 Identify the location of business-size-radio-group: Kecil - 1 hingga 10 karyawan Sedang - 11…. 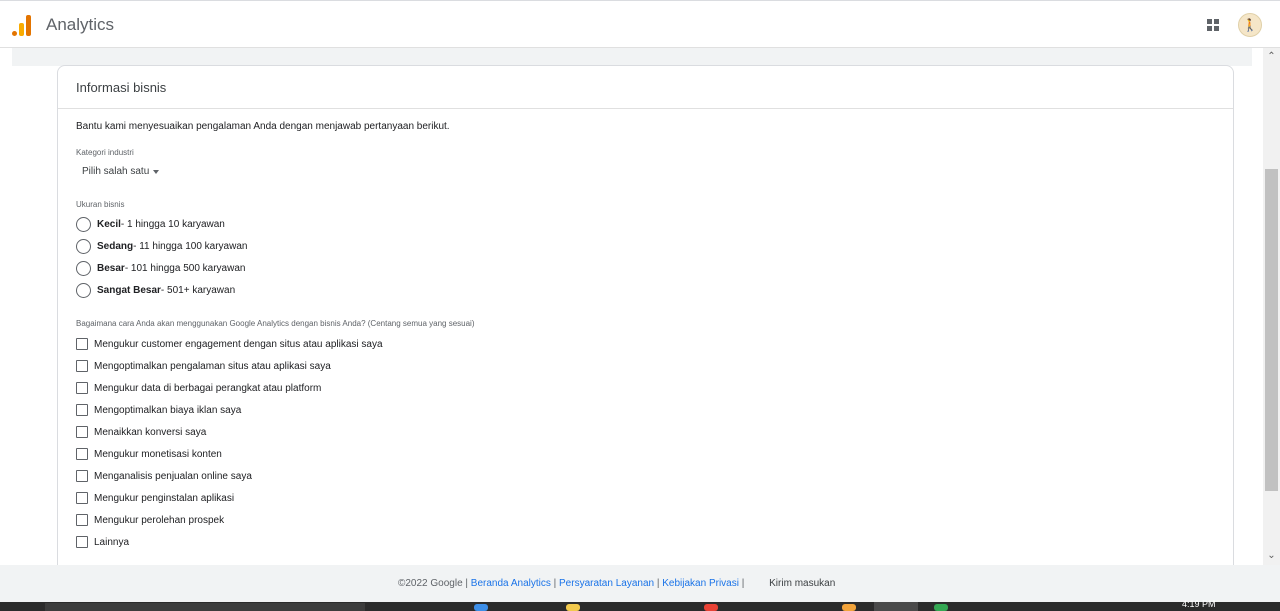
(645, 257).